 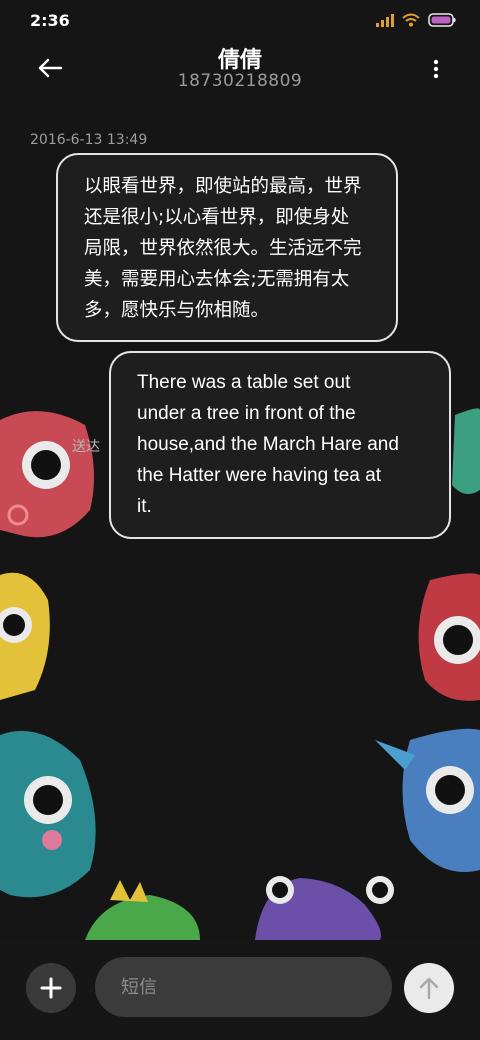 I want to click on message-line: it., so click(x=144, y=506).